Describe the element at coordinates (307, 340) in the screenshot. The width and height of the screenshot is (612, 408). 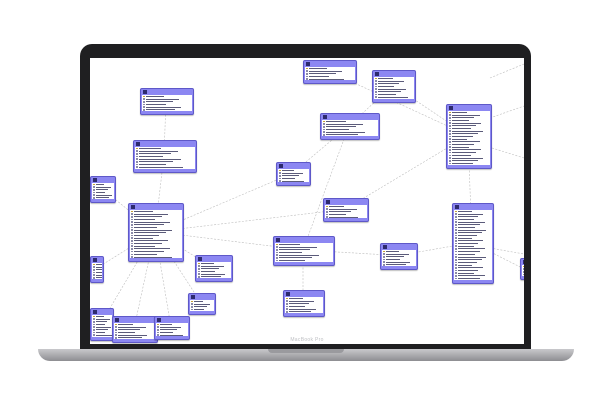
I see `brand-label: MacBook Pro` at that location.